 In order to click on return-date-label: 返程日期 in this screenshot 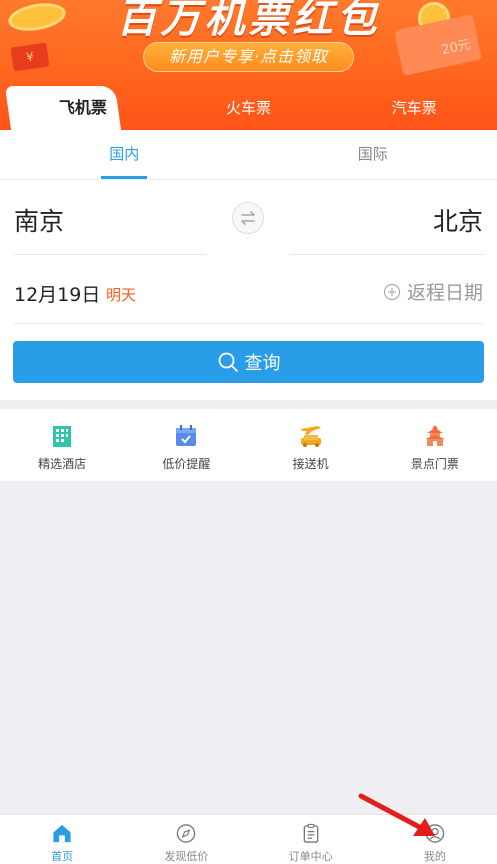, I will do `click(444, 293)`.